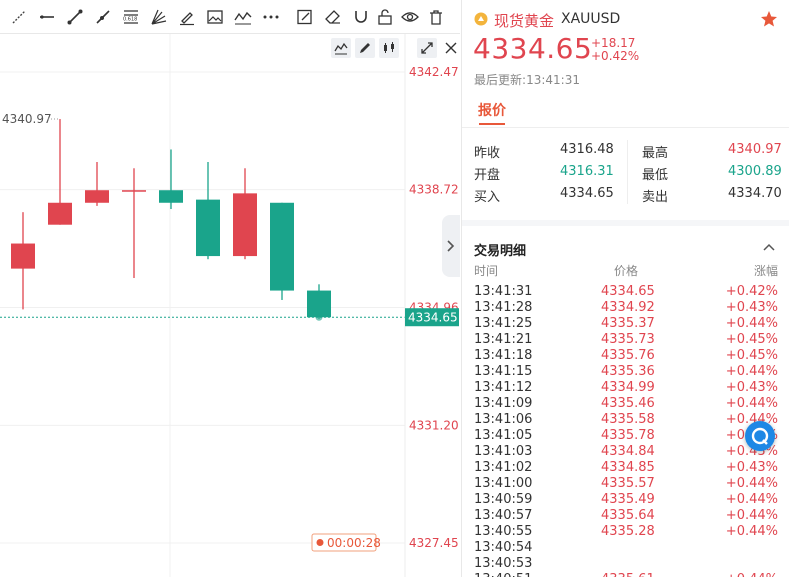 The width and height of the screenshot is (789, 577). Describe the element at coordinates (533, 48) in the screenshot. I see `current-price: 4334.65` at that location.